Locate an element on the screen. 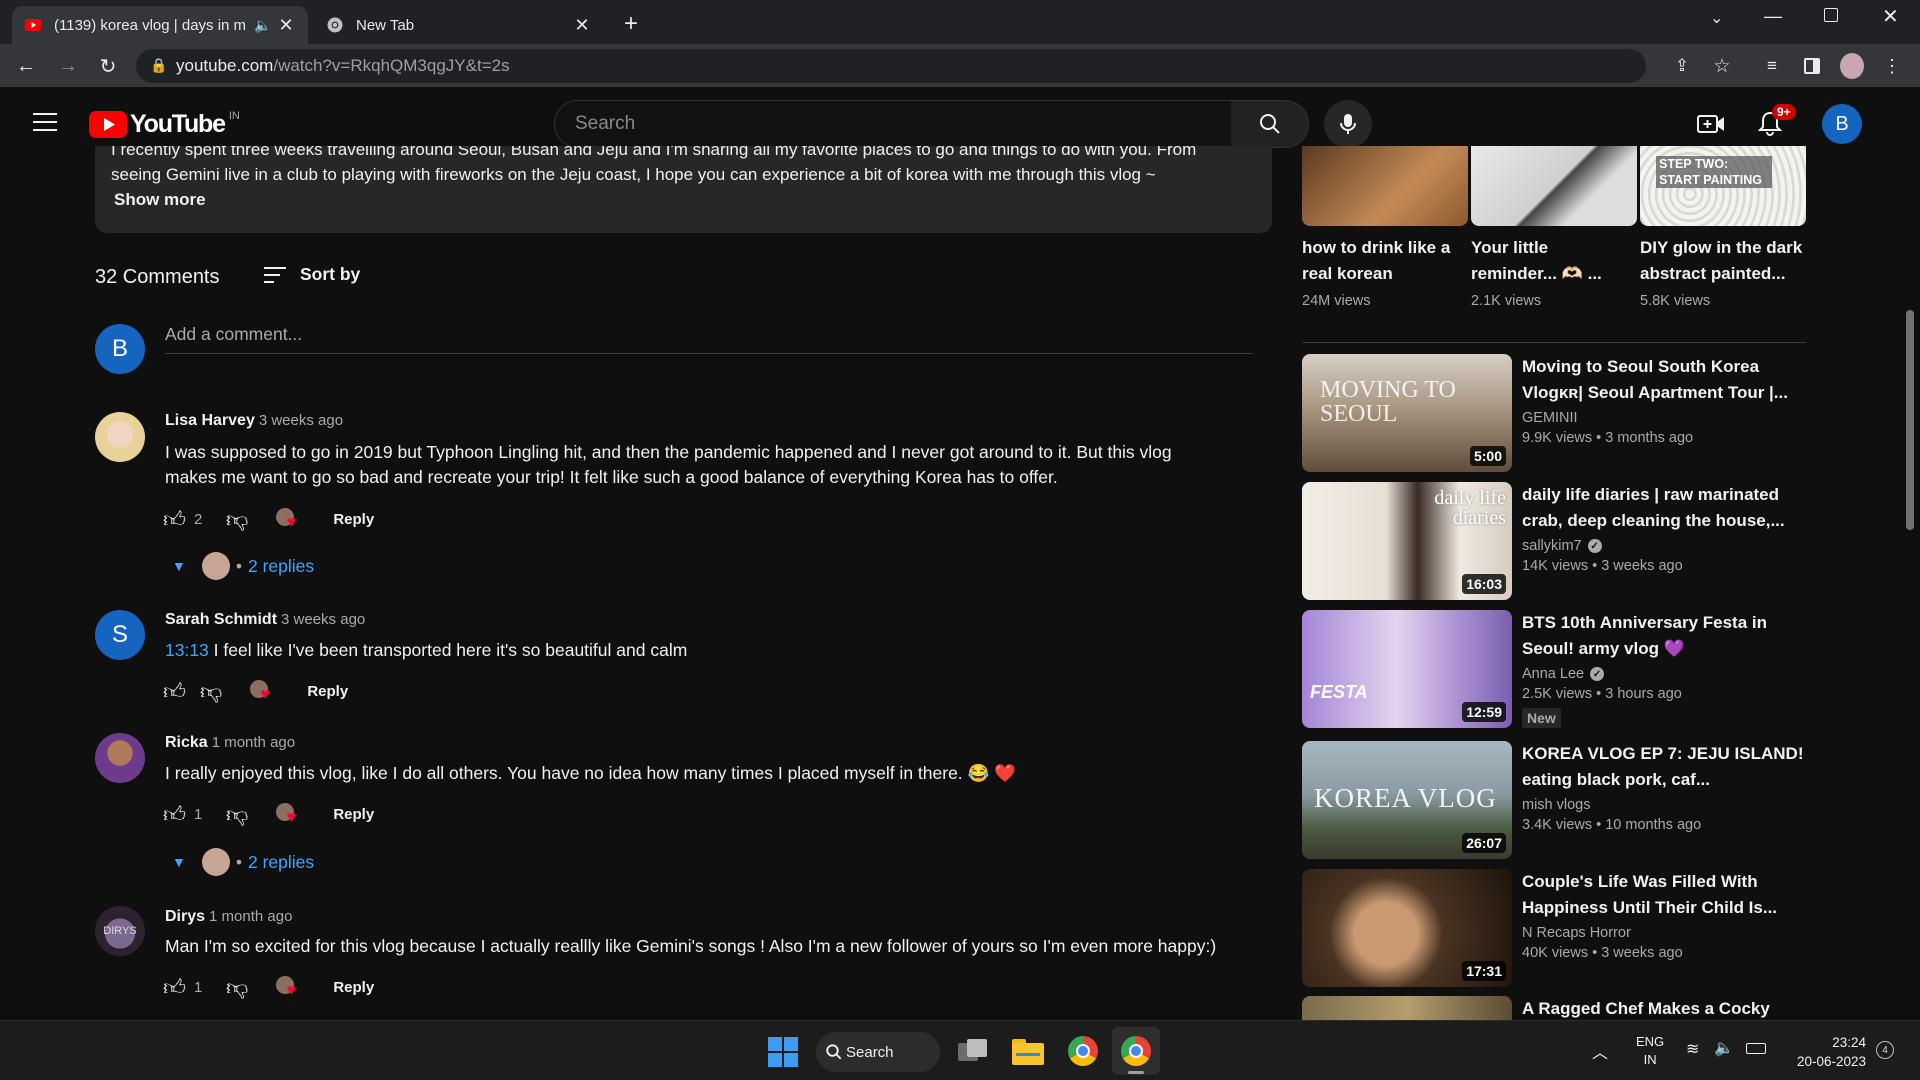 The width and height of the screenshot is (1920, 1080). forward-arrow-icon: → is located at coordinates (68, 66).